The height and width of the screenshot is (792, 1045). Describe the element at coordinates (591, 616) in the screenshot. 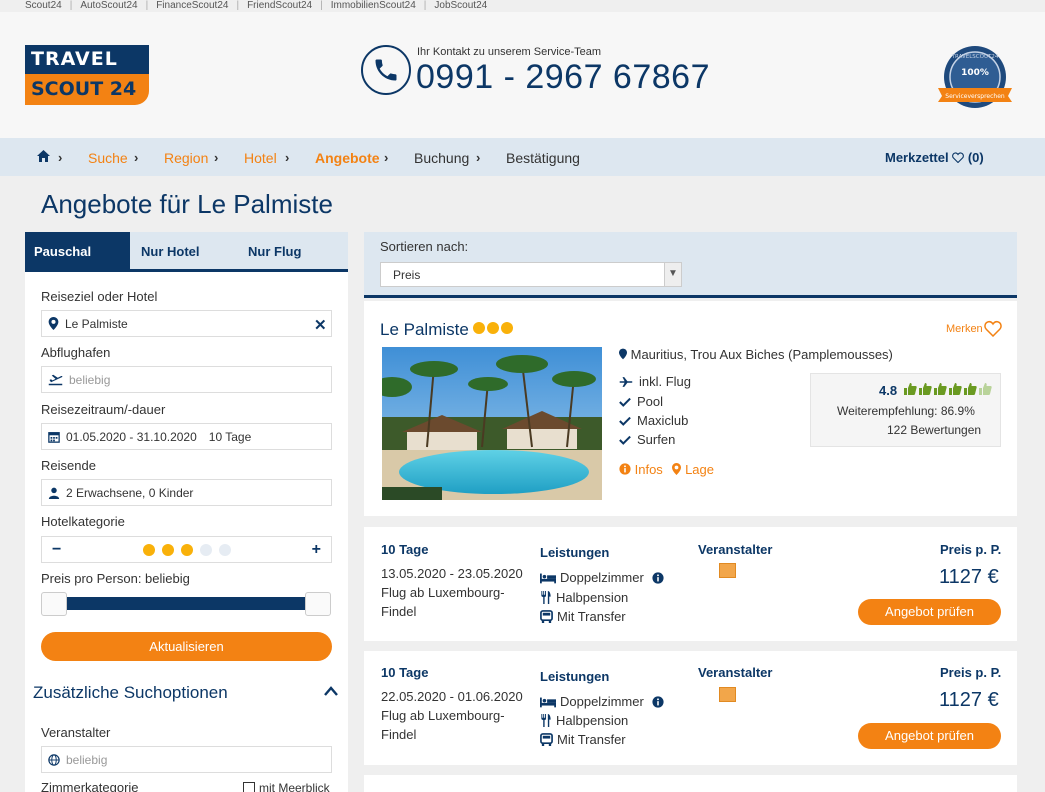

I see `offer-transfer-label: Mit Transfer` at that location.